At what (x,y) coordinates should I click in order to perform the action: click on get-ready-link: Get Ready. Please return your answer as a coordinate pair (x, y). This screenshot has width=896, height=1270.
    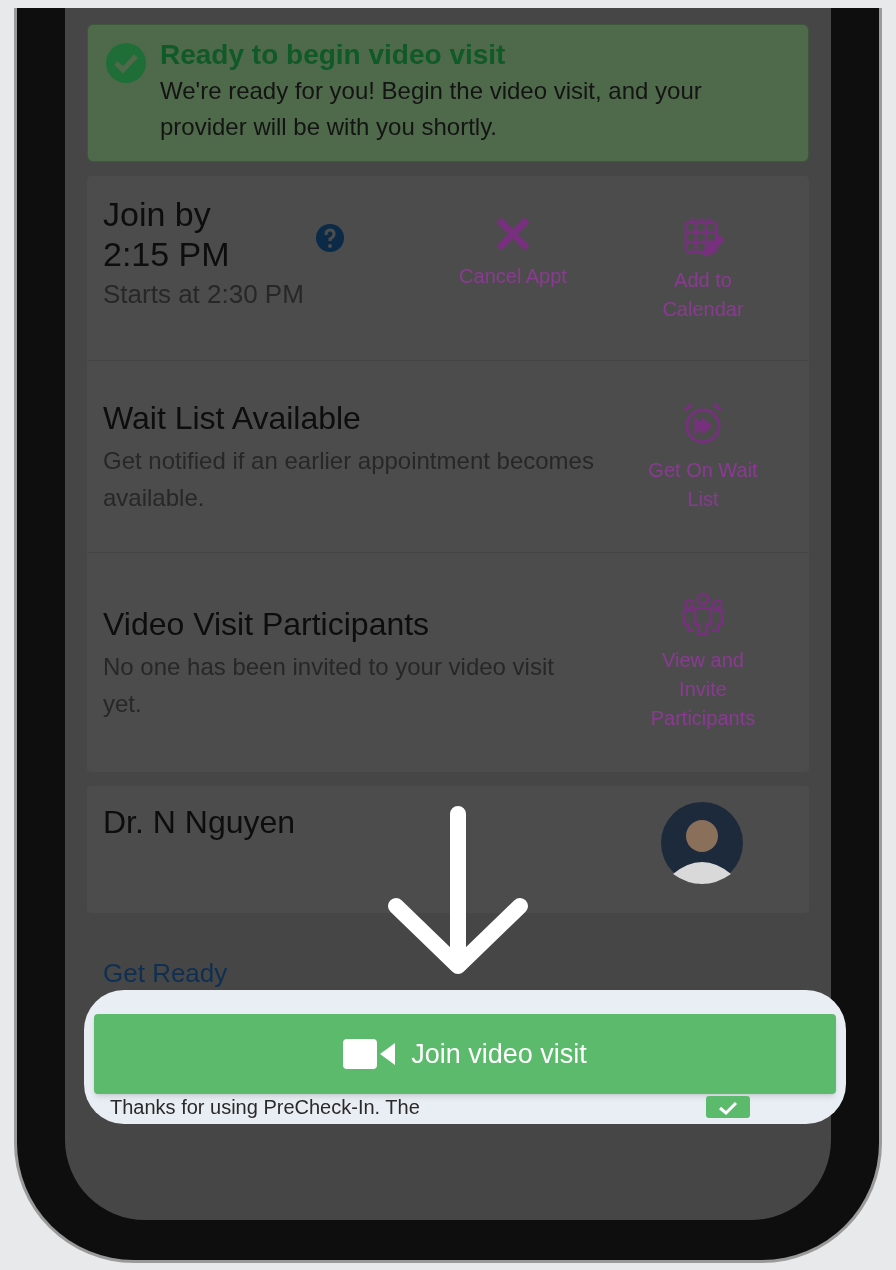
    Looking at the image, I should click on (448, 973).